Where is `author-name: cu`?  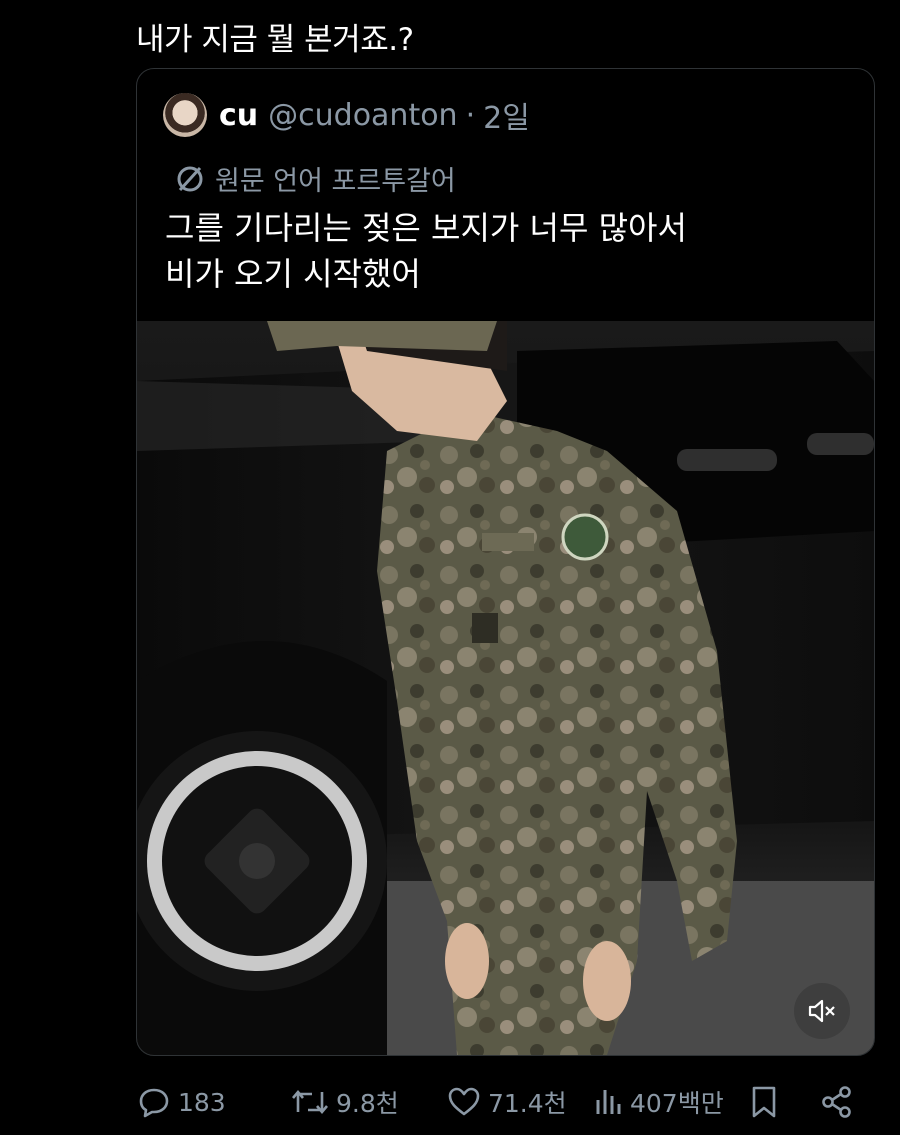 author-name: cu is located at coordinates (238, 115).